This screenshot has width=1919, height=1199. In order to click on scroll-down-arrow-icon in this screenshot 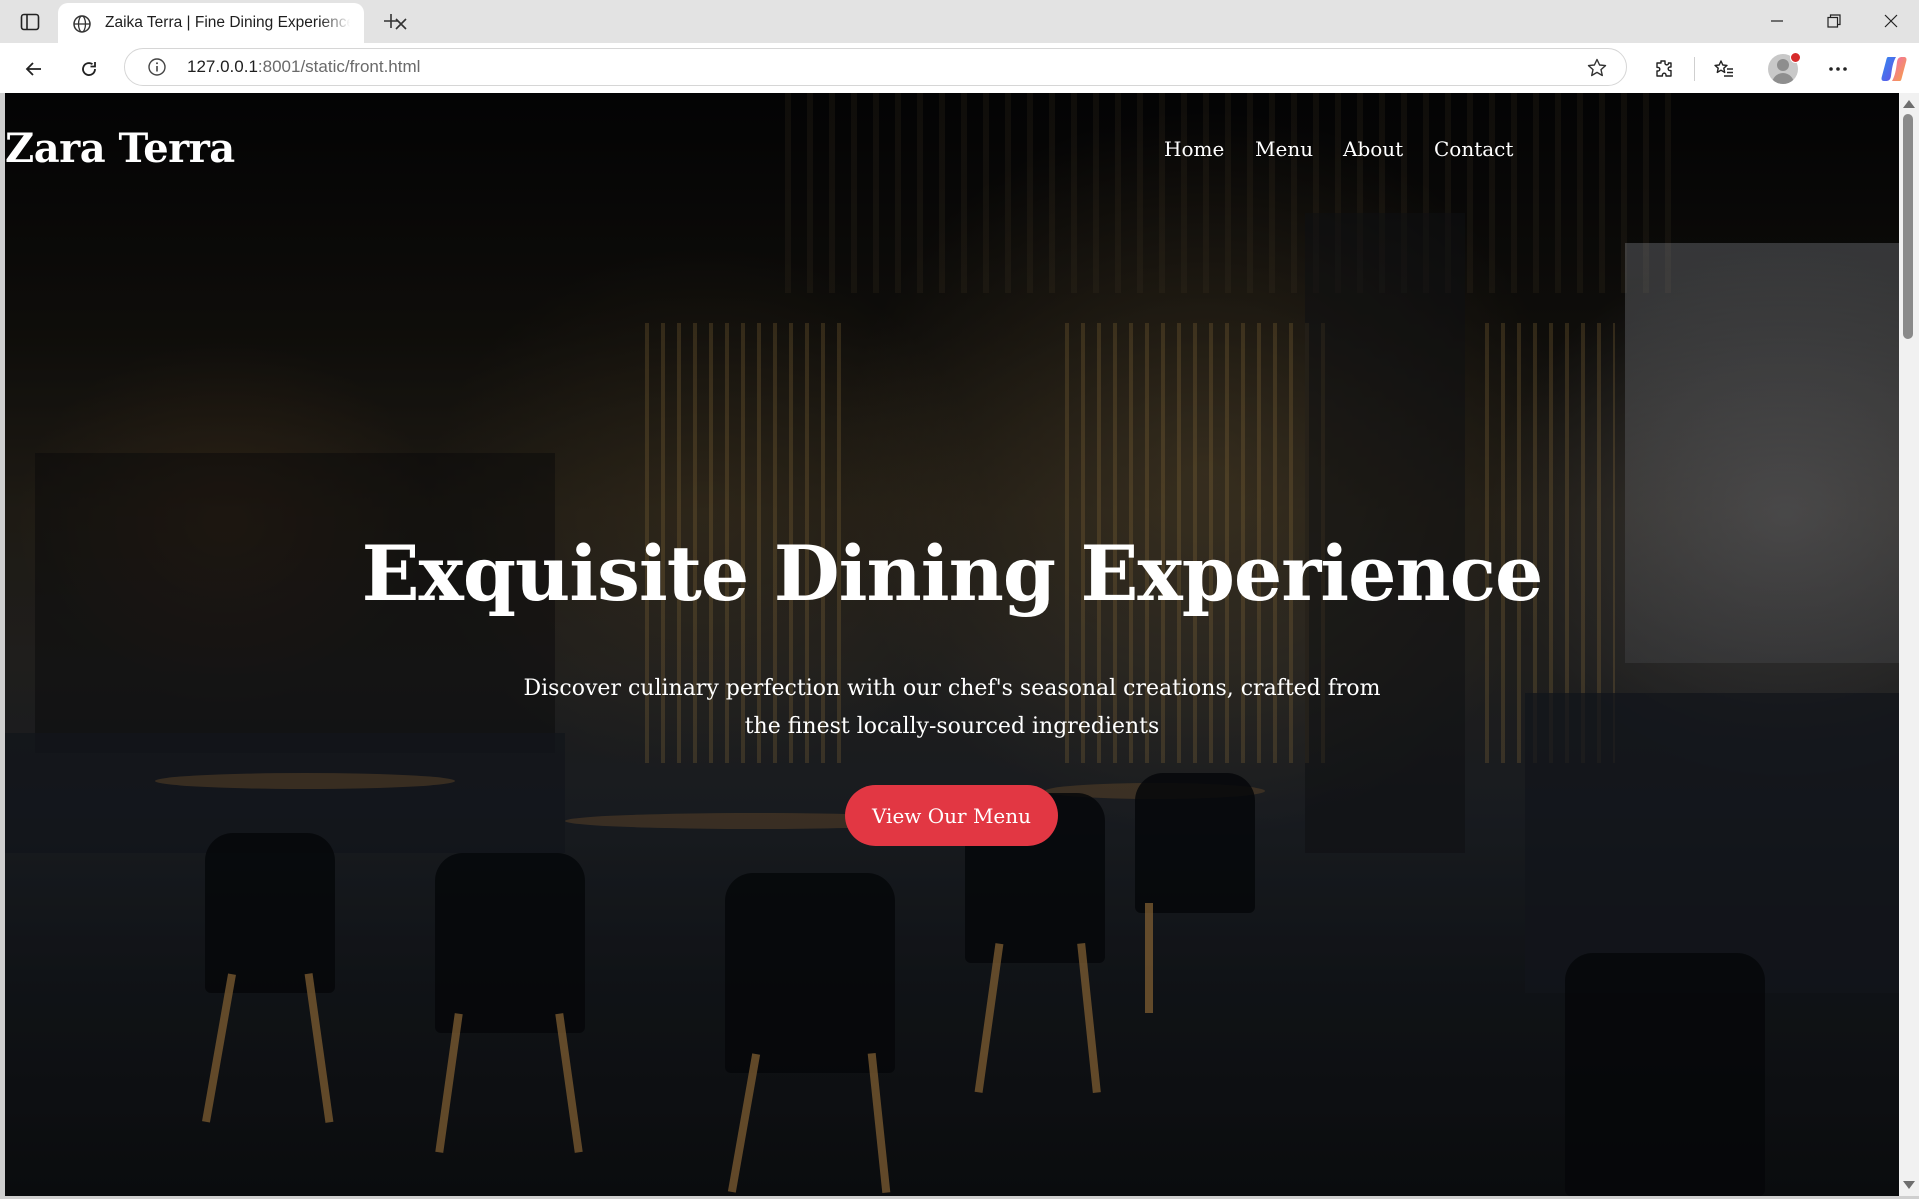, I will do `click(1909, 1185)`.